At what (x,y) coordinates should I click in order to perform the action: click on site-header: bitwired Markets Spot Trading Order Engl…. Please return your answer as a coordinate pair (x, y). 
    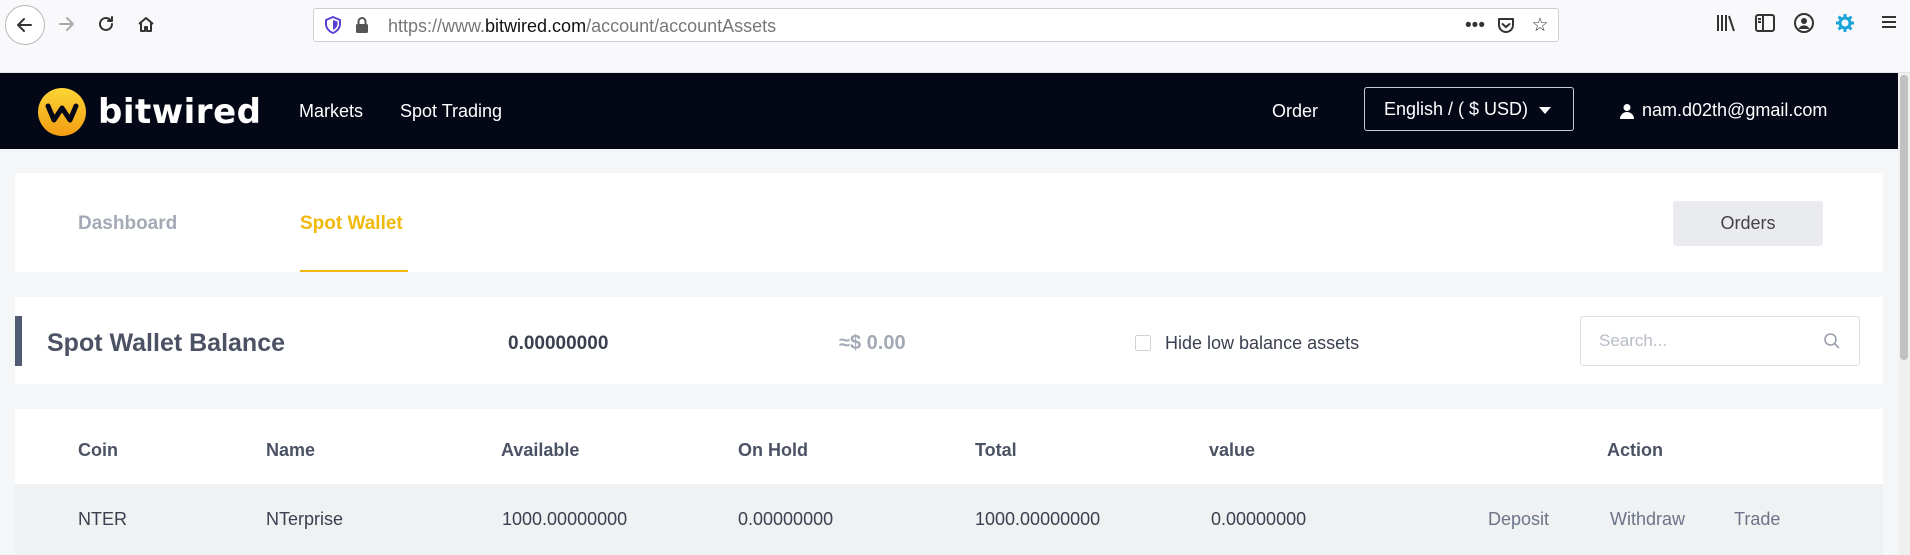
    Looking at the image, I should click on (949, 111).